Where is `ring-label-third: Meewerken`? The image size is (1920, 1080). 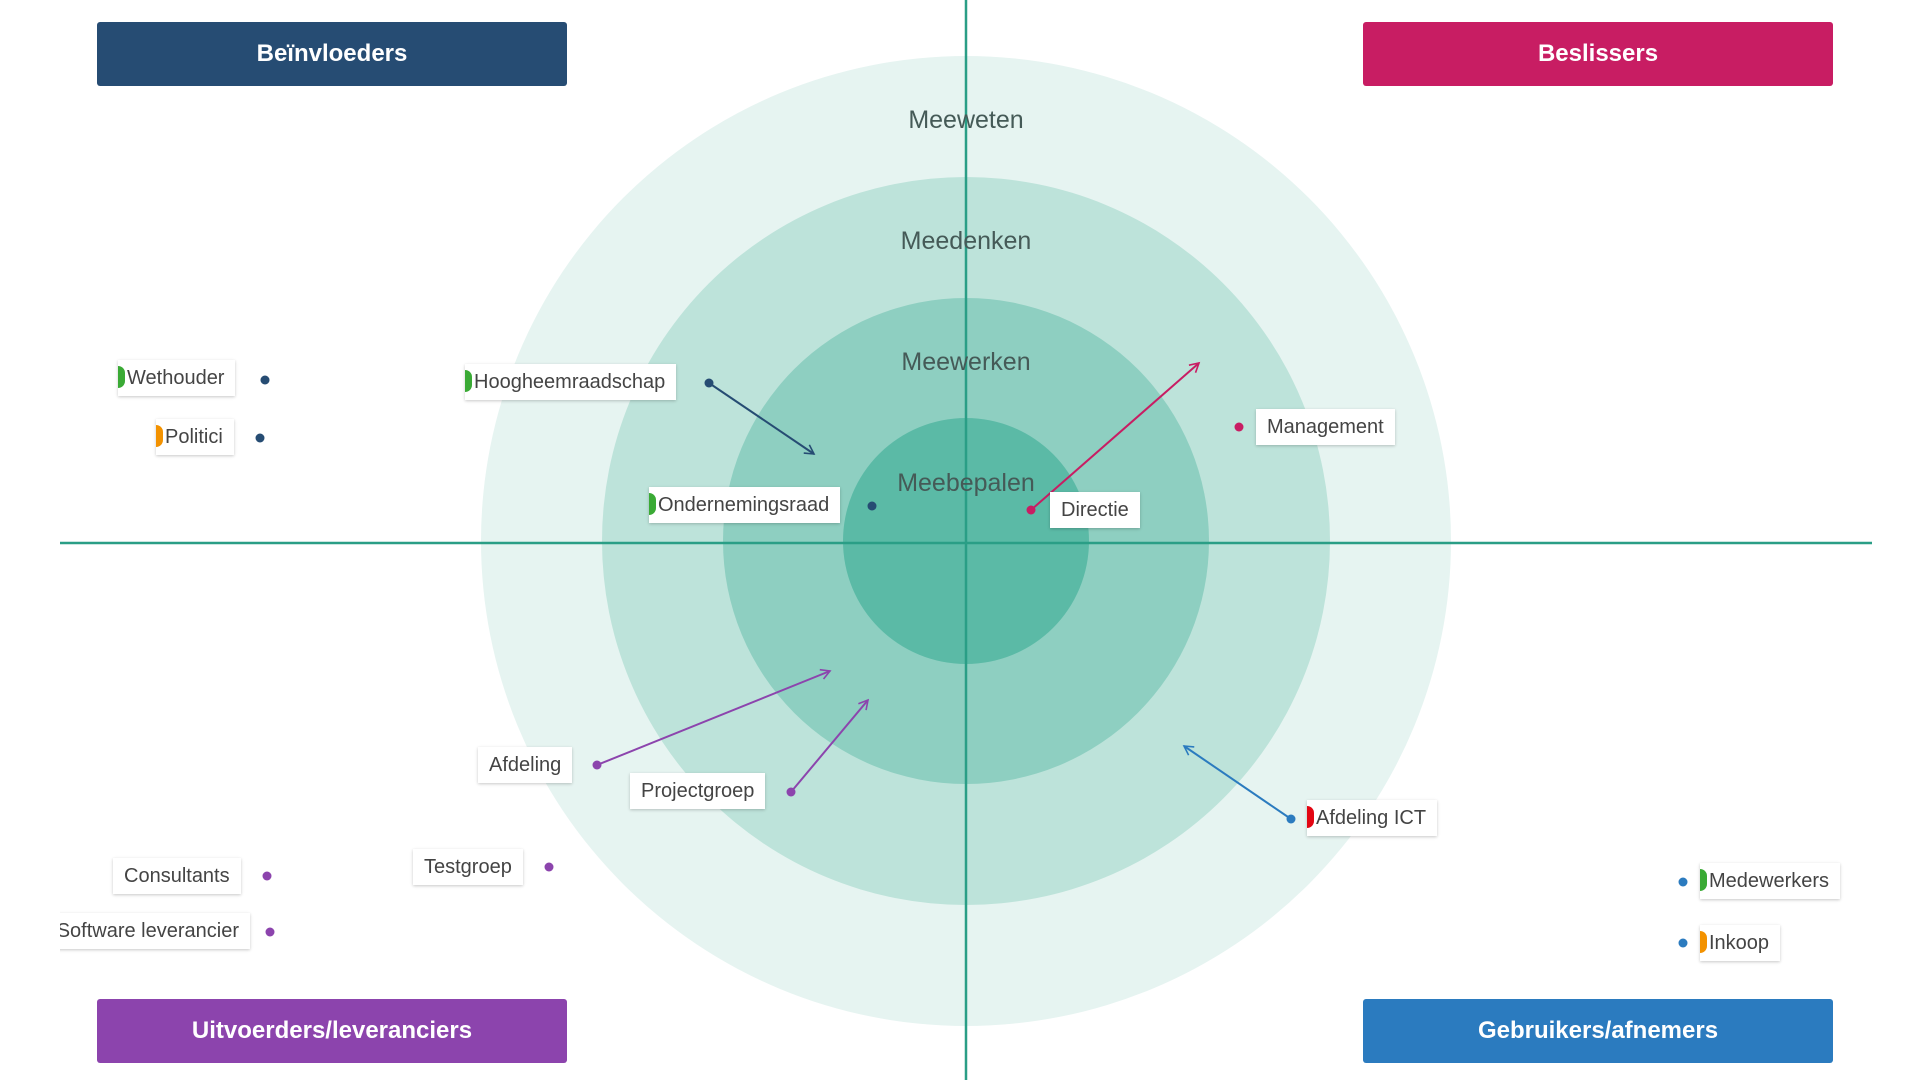 ring-label-third: Meewerken is located at coordinates (966, 362).